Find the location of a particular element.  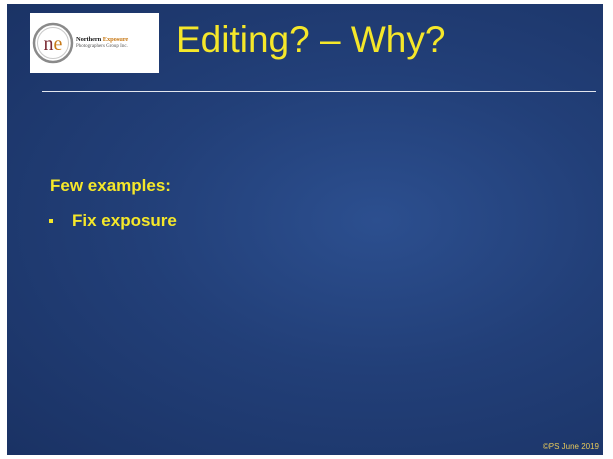

logo-monogram: ne is located at coordinates (53, 44).